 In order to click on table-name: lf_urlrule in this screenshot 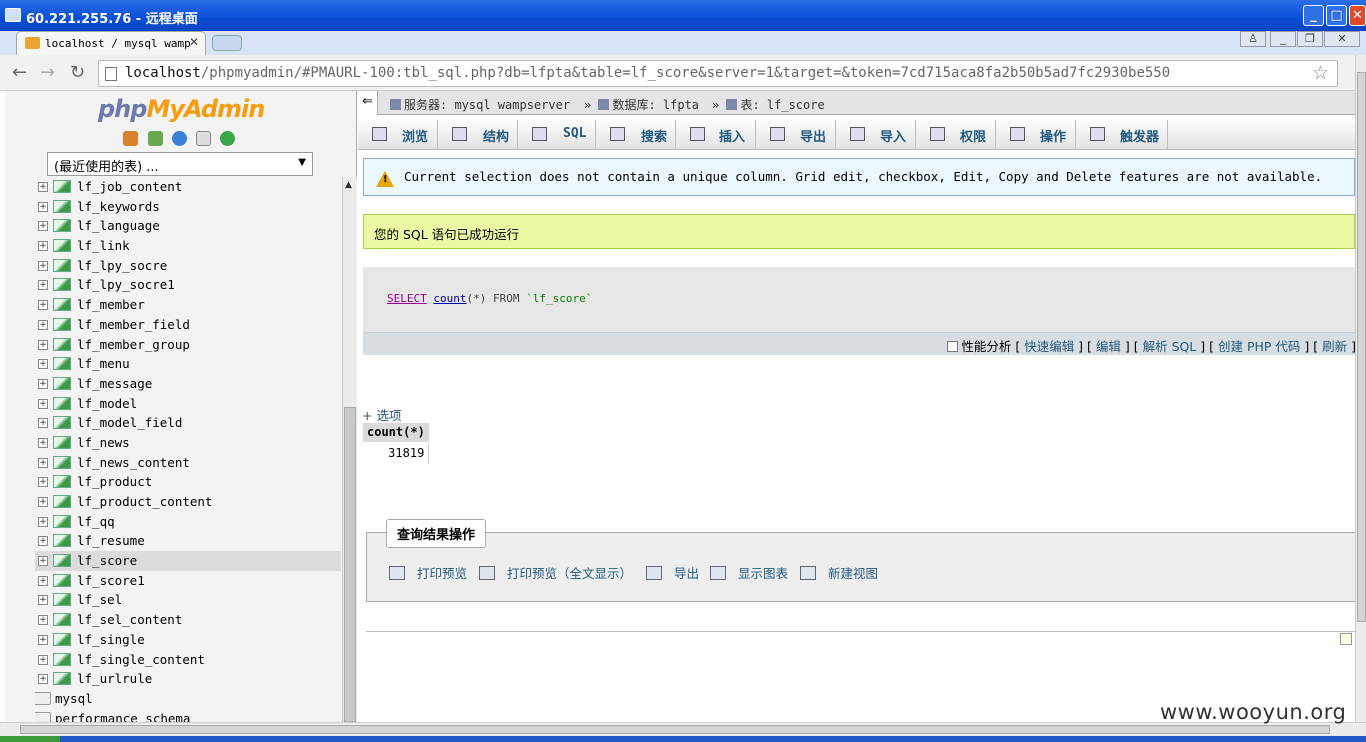, I will do `click(114, 678)`.